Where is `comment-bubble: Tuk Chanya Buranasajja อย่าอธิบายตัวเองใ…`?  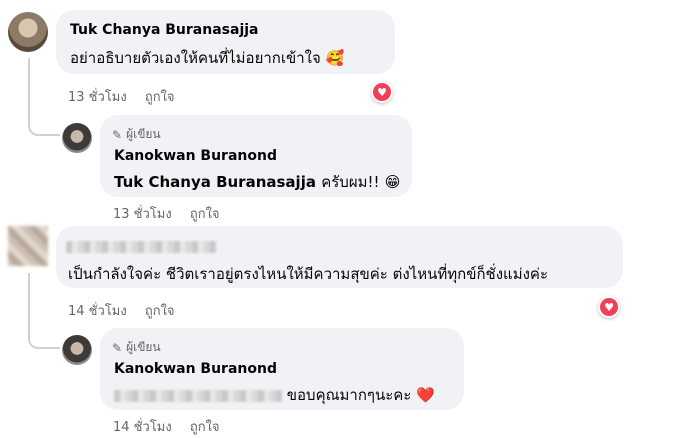
comment-bubble: Tuk Chanya Buranasajja อย่าอธิบายตัวเองใ… is located at coordinates (225, 42).